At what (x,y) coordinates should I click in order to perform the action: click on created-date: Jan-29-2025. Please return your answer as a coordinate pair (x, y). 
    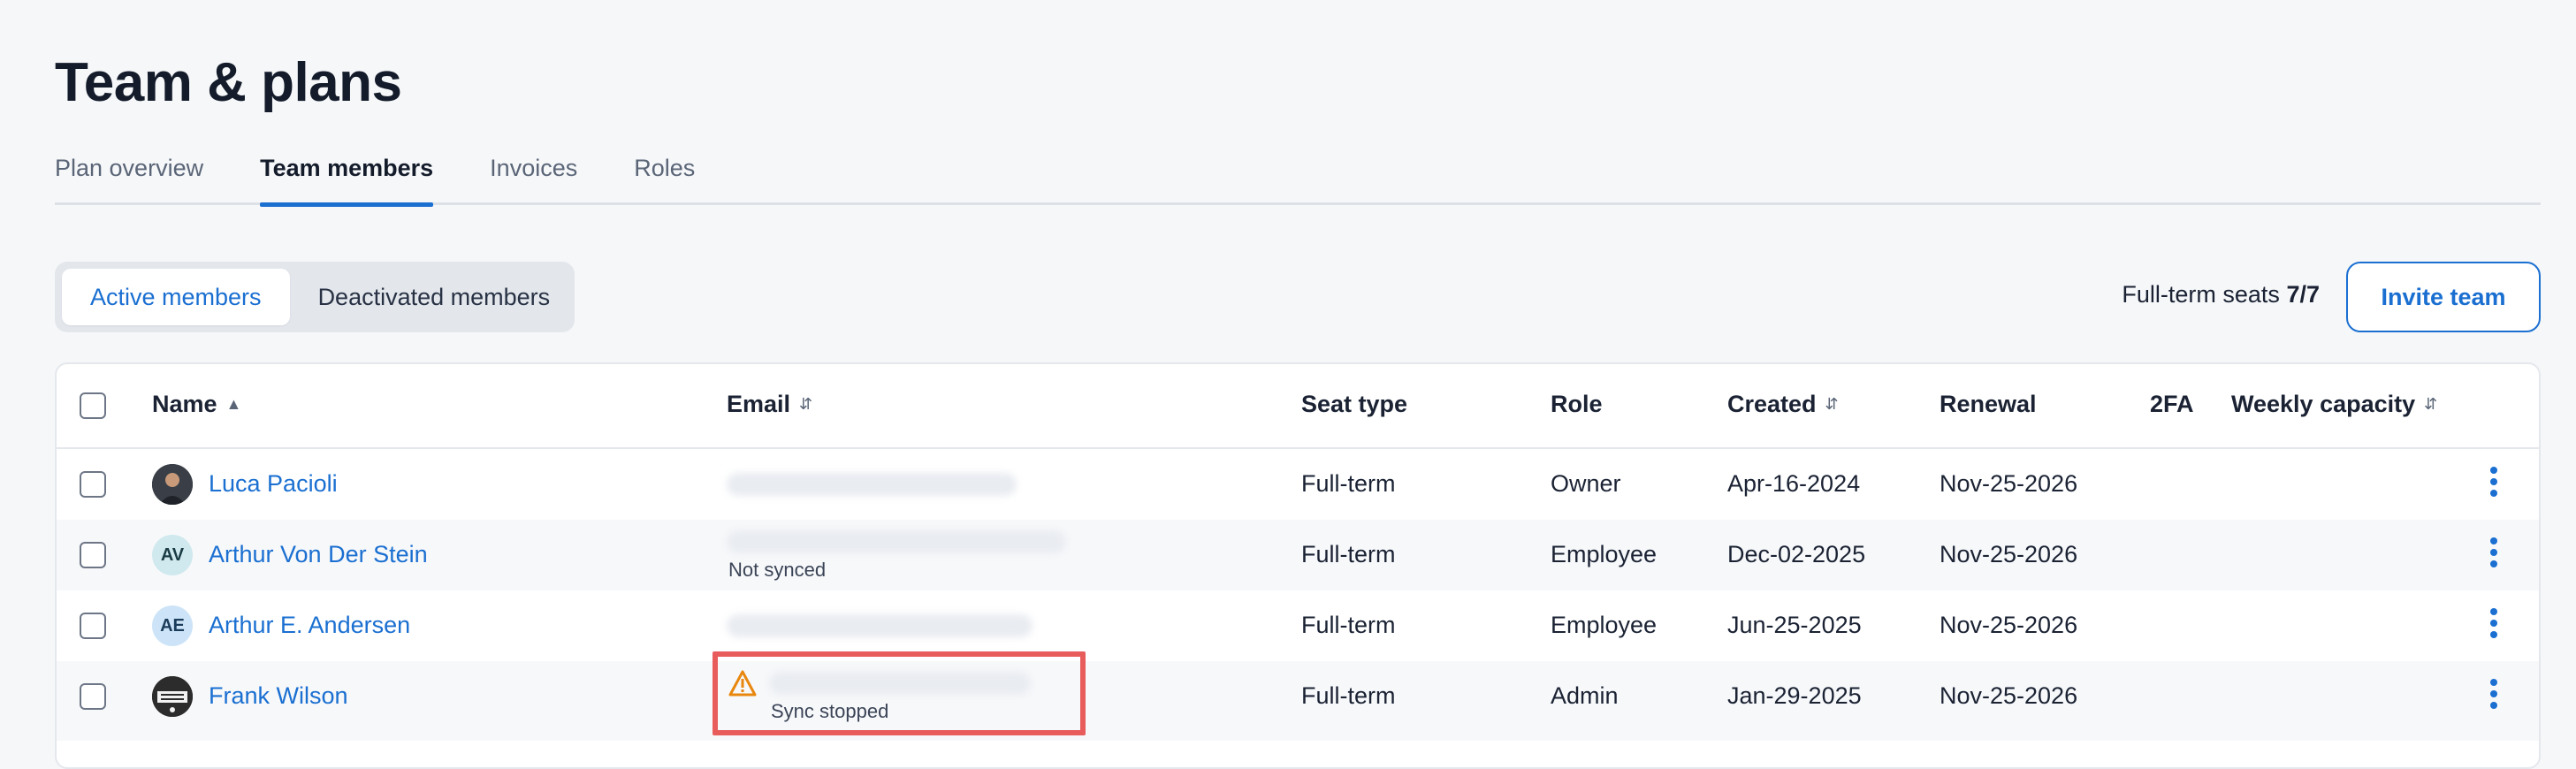
    Looking at the image, I should click on (1794, 695).